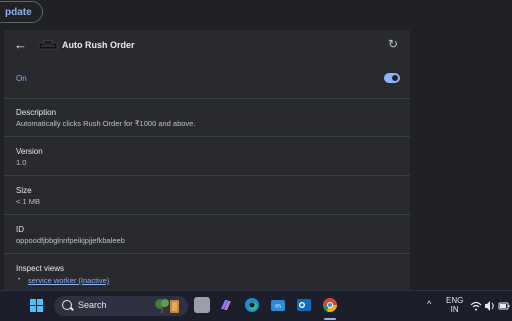  What do you see at coordinates (67, 305) in the screenshot?
I see `search-icon` at bounding box center [67, 305].